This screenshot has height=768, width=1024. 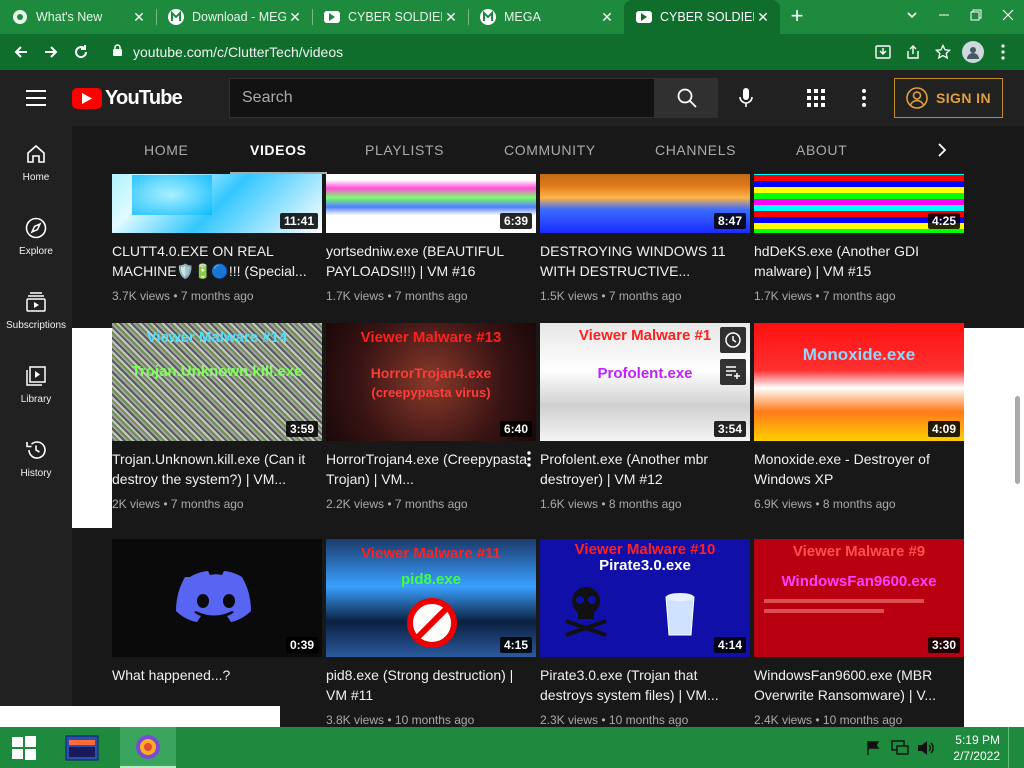 I want to click on add-to-queue-icon, so click(x=733, y=372).